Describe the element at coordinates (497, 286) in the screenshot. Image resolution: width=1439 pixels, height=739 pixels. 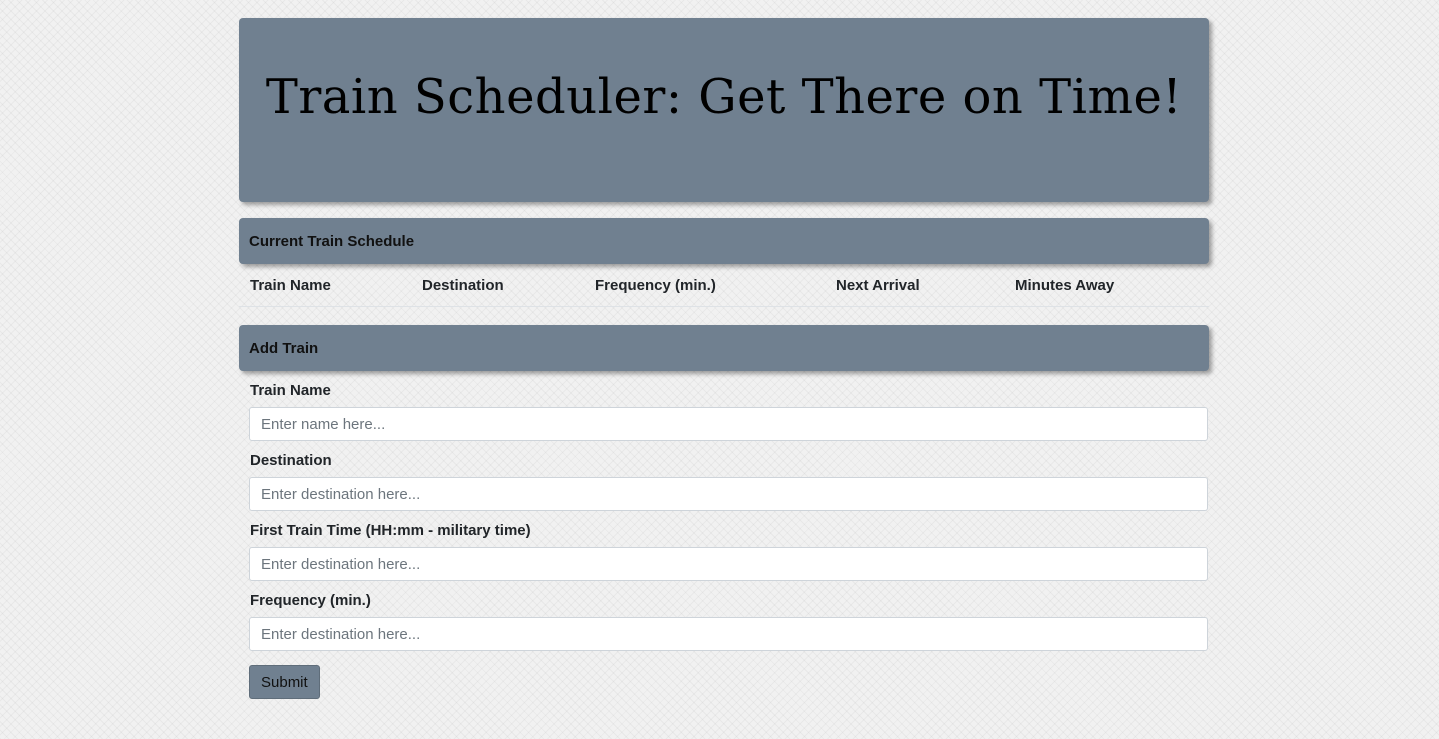
I see `column-header-destination: Destination` at that location.